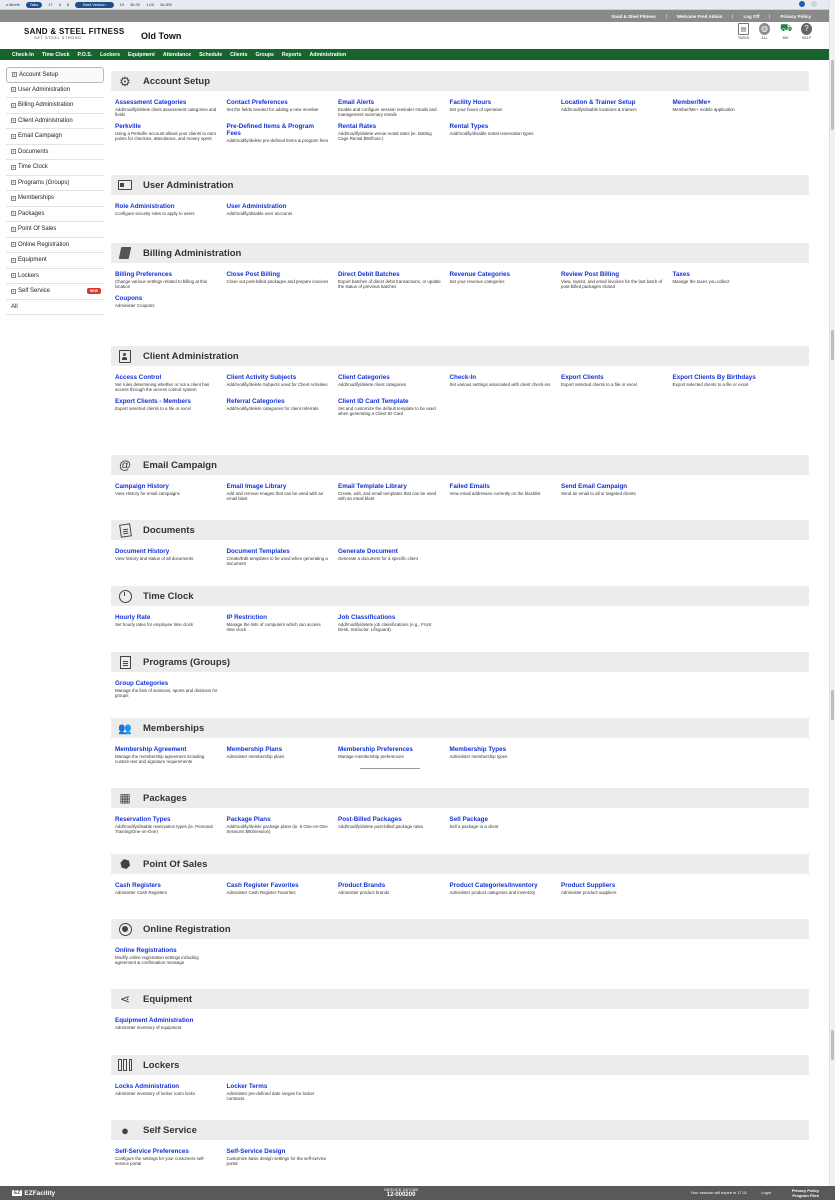  Describe the element at coordinates (699, 16) in the screenshot. I see `util-welcome-link: Welcome Fred Admin` at that location.